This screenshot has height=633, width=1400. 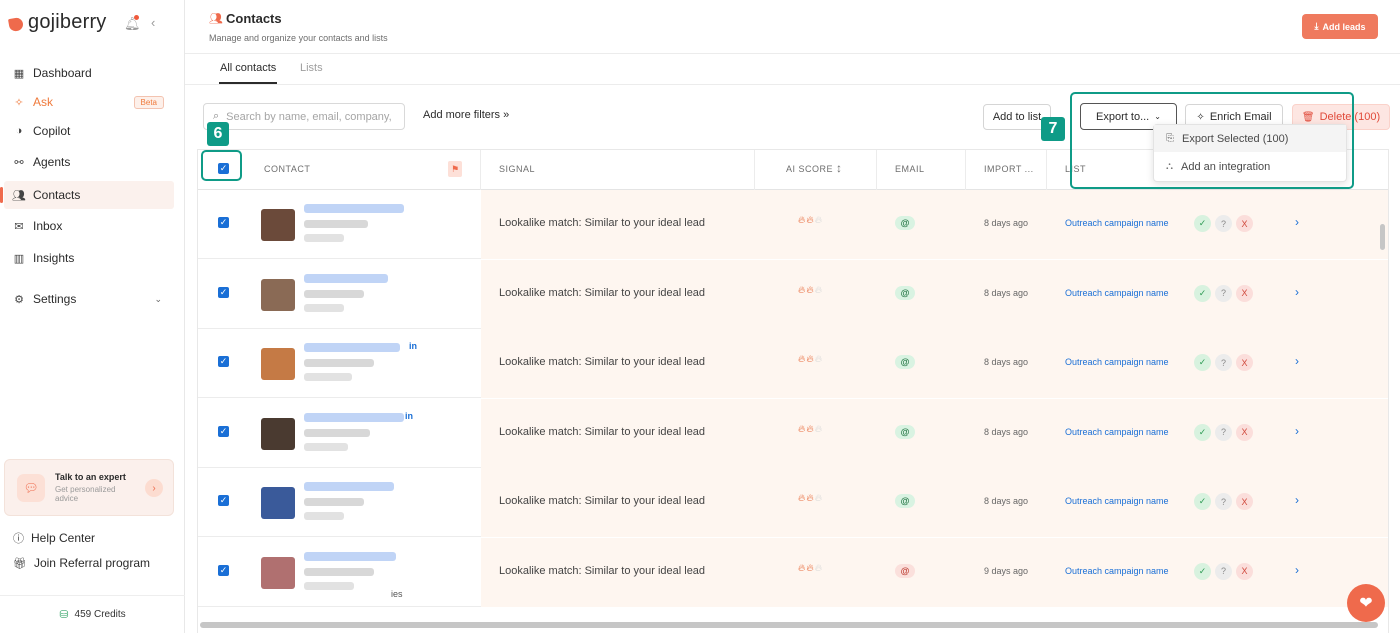 I want to click on sidebar-item-inbox: ✉ Inbox, so click(x=89, y=226).